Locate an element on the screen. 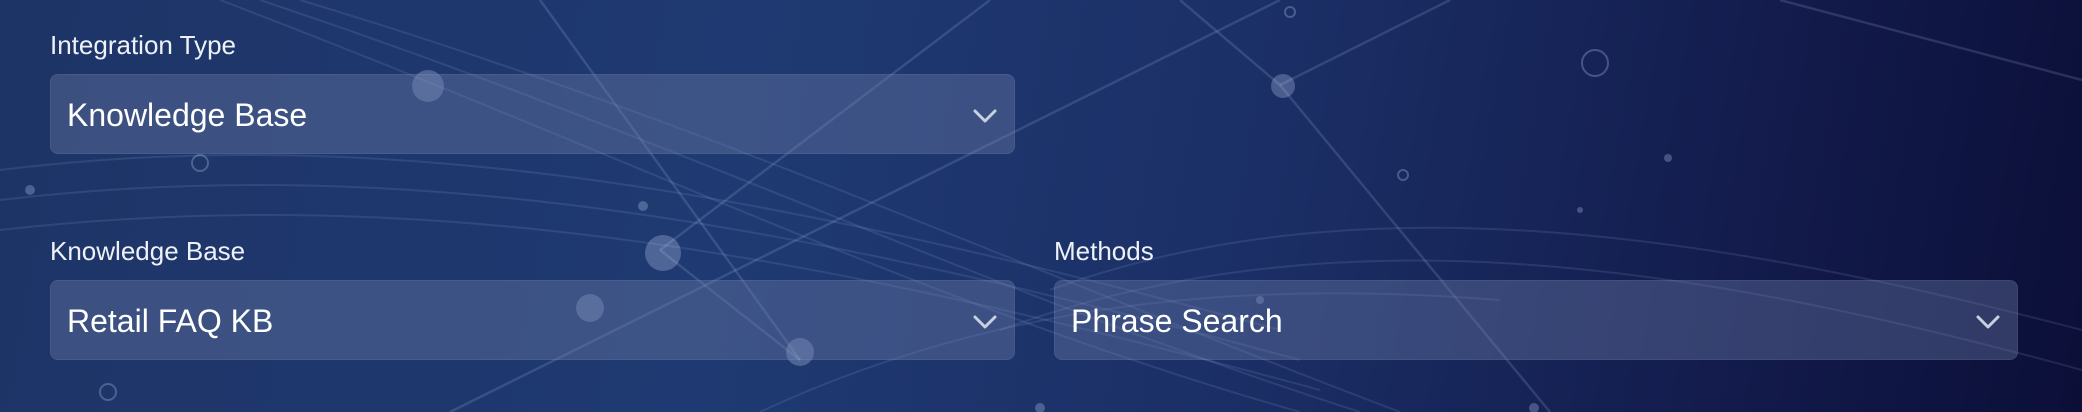 The width and height of the screenshot is (2082, 412). methods-field: Methods Phrase Search is located at coordinates (1536, 300).